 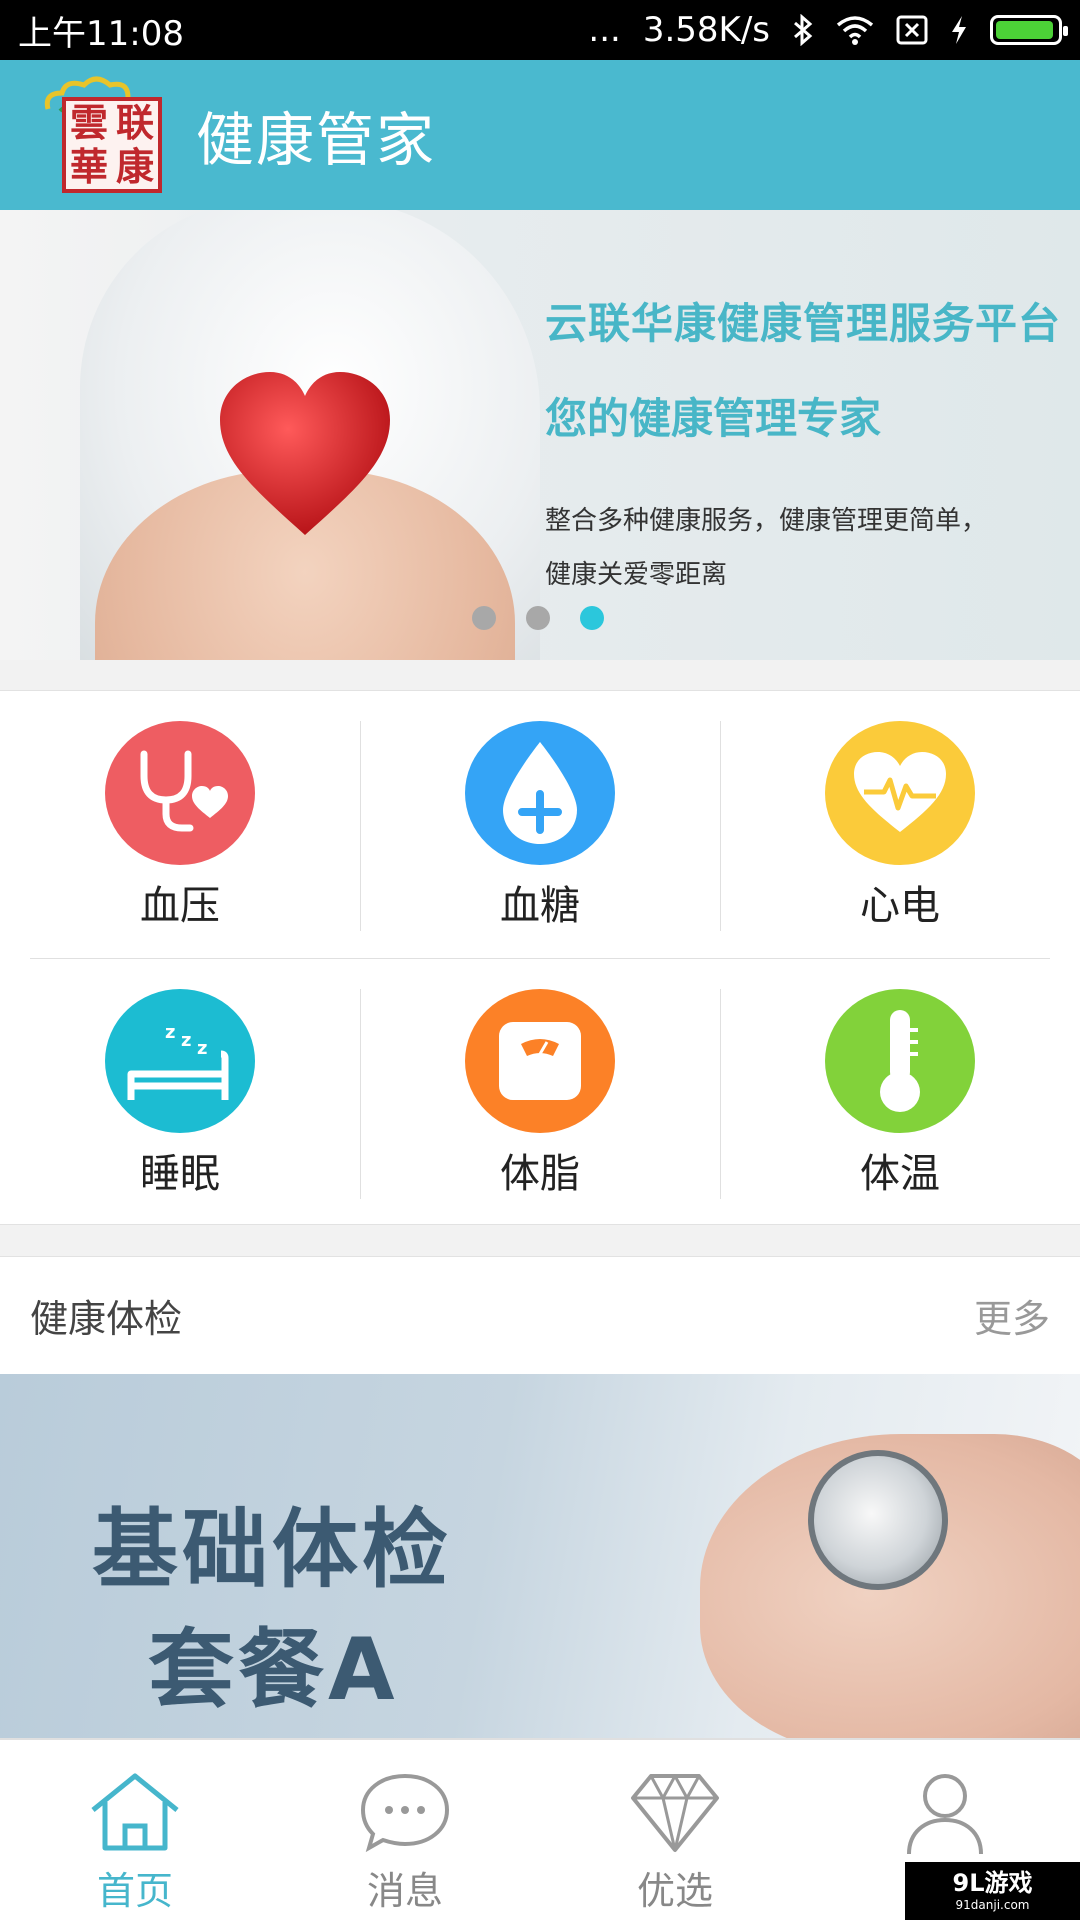 What do you see at coordinates (101, 33) in the screenshot?
I see `status-time: 上午11:08` at bounding box center [101, 33].